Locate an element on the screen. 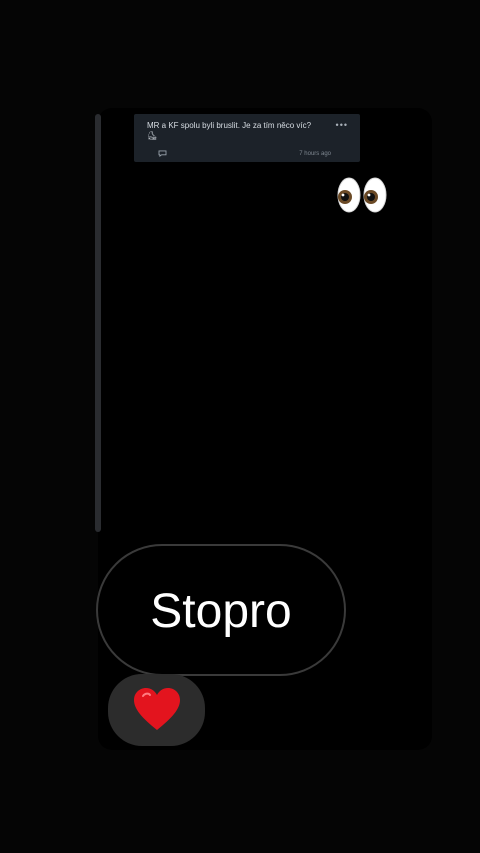 This screenshot has height=853, width=480. heart-reaction-button is located at coordinates (156, 710).